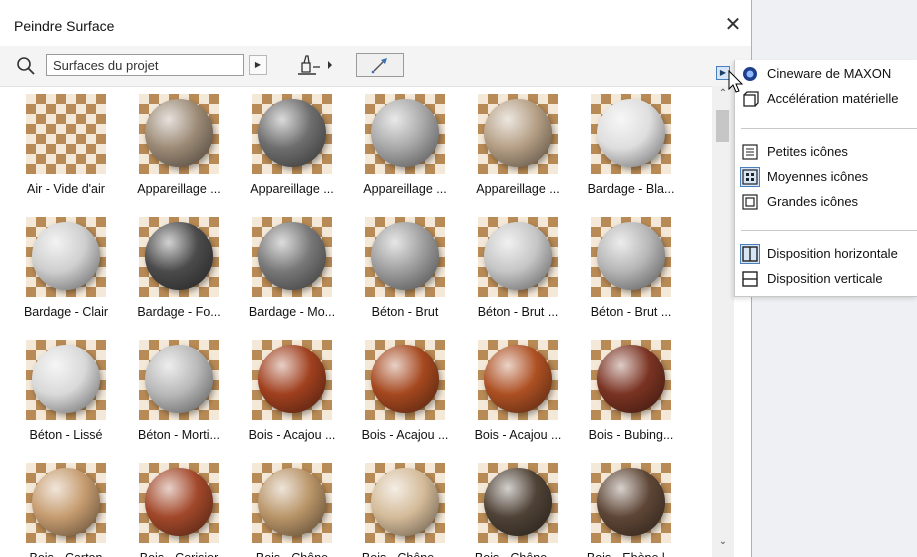 This screenshot has width=917, height=557. I want to click on menu-item-large-icons: Grandes icônes, so click(826, 202).